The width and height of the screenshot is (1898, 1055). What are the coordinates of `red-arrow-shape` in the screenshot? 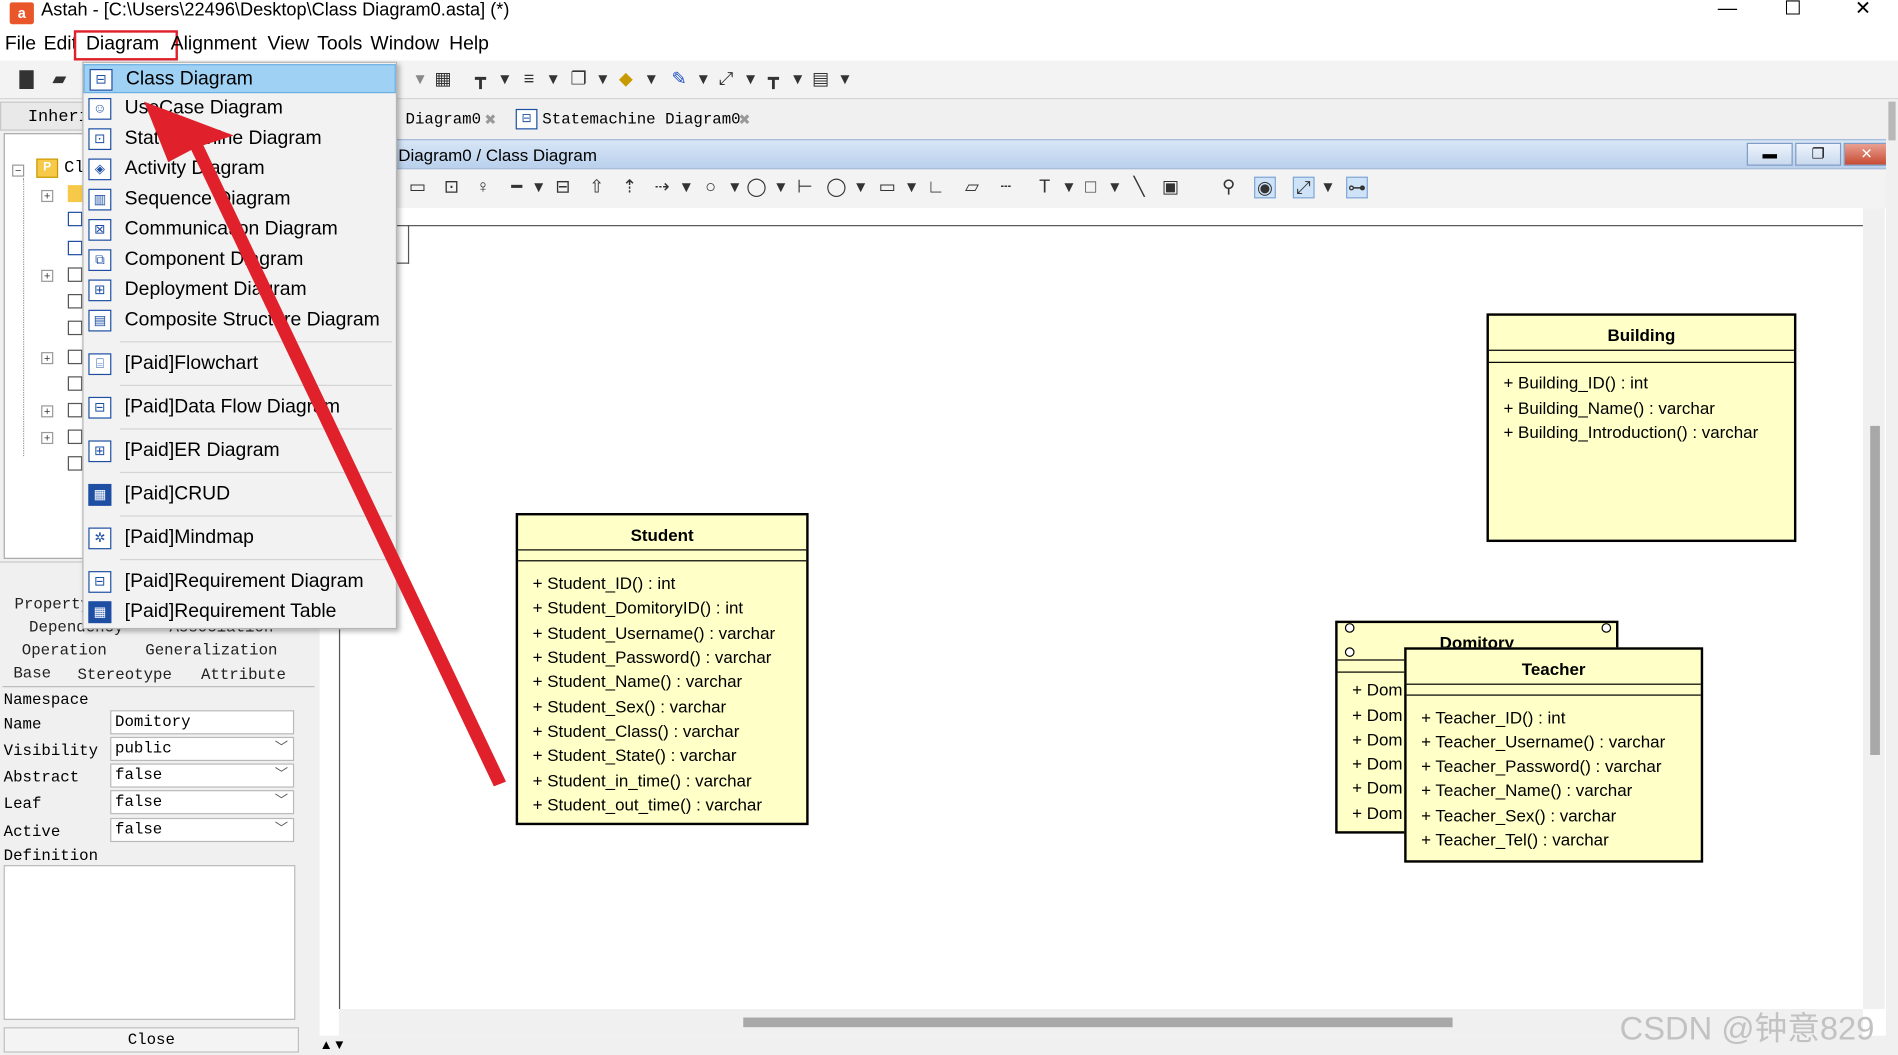 It's located at (325, 444).